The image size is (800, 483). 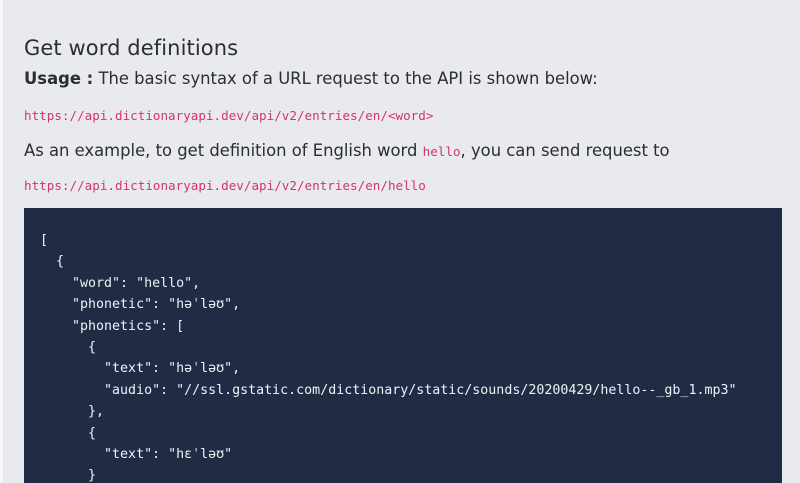 I want to click on code-line: "phonetic": "həˈləʊ",, so click(x=140, y=305).